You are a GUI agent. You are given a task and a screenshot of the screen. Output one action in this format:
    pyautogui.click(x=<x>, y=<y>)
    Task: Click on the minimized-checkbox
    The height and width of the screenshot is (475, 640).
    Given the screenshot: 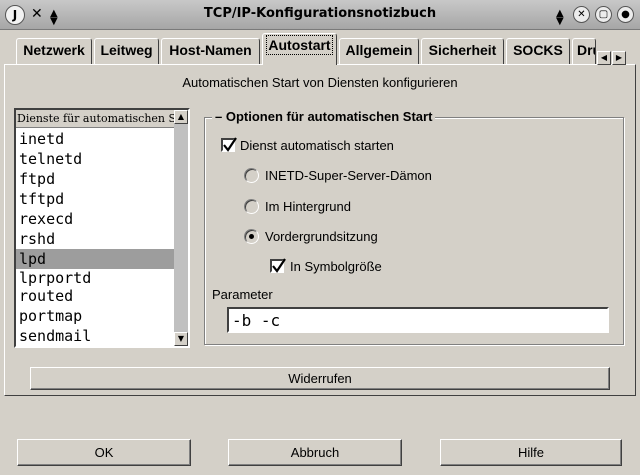 What is the action you would take?
    pyautogui.click(x=278, y=265)
    